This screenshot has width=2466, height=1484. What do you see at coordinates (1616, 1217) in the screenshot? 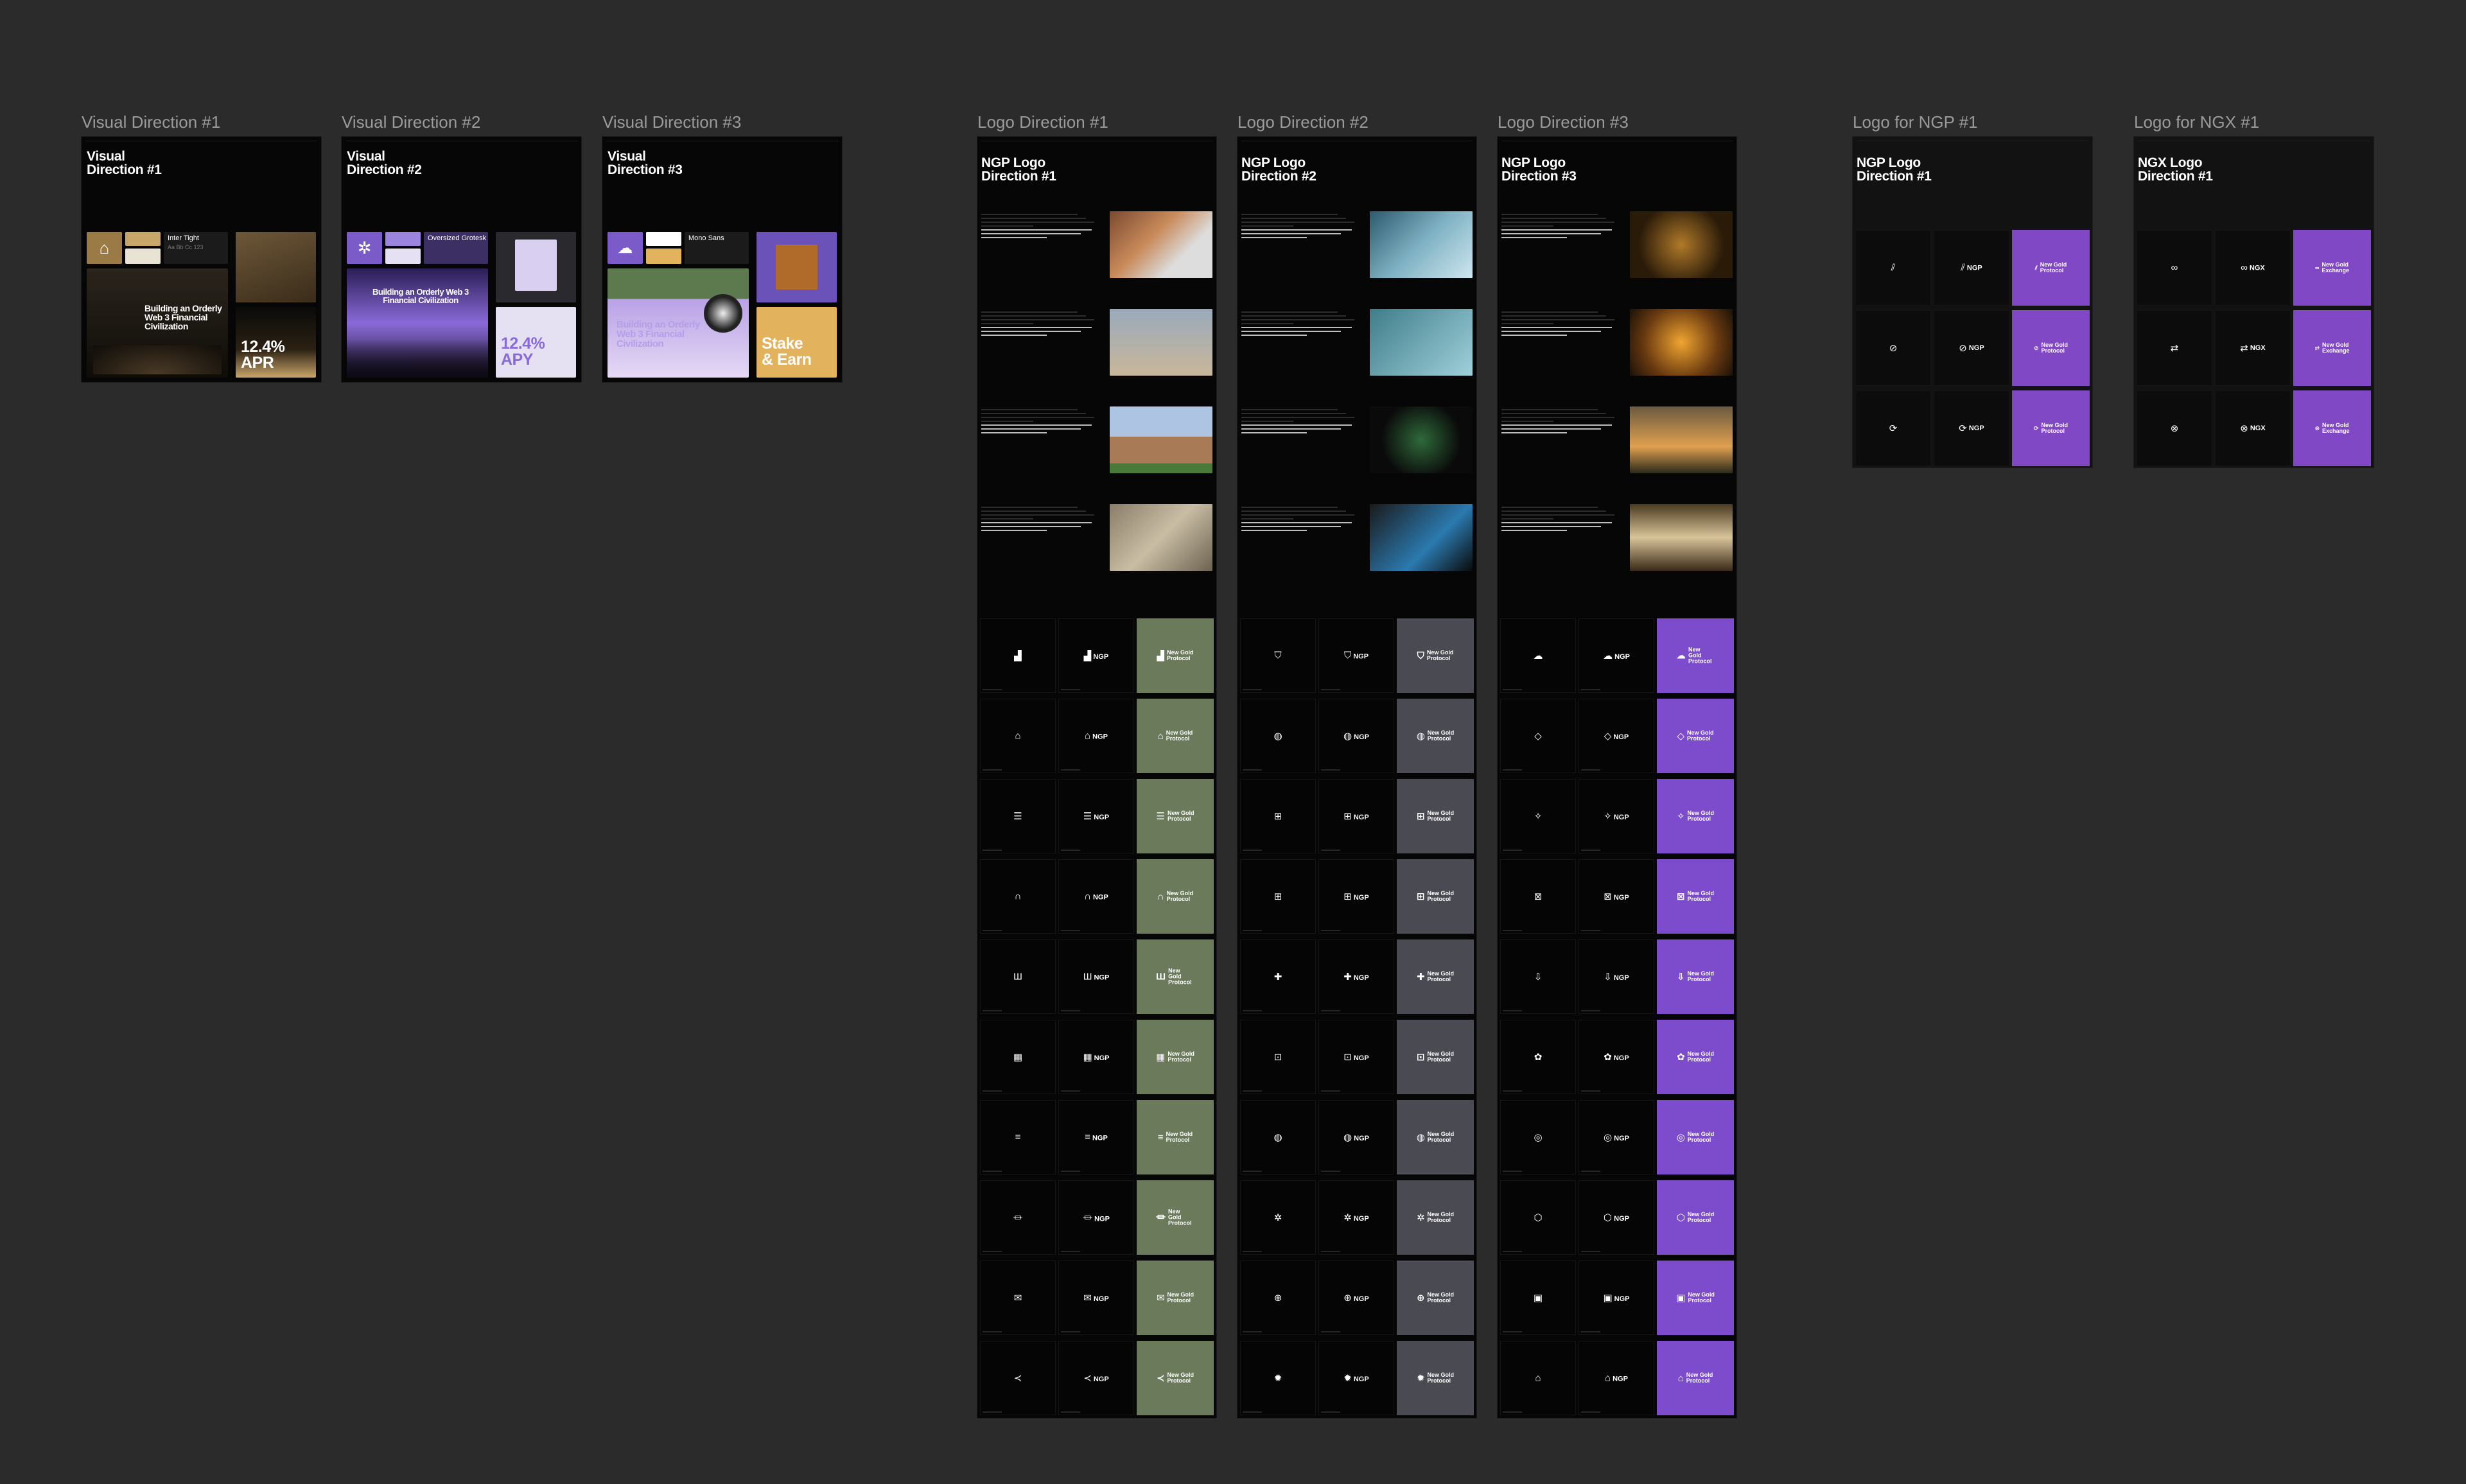
I see `logo-wordmark-cell: ⬡ NGP` at bounding box center [1616, 1217].